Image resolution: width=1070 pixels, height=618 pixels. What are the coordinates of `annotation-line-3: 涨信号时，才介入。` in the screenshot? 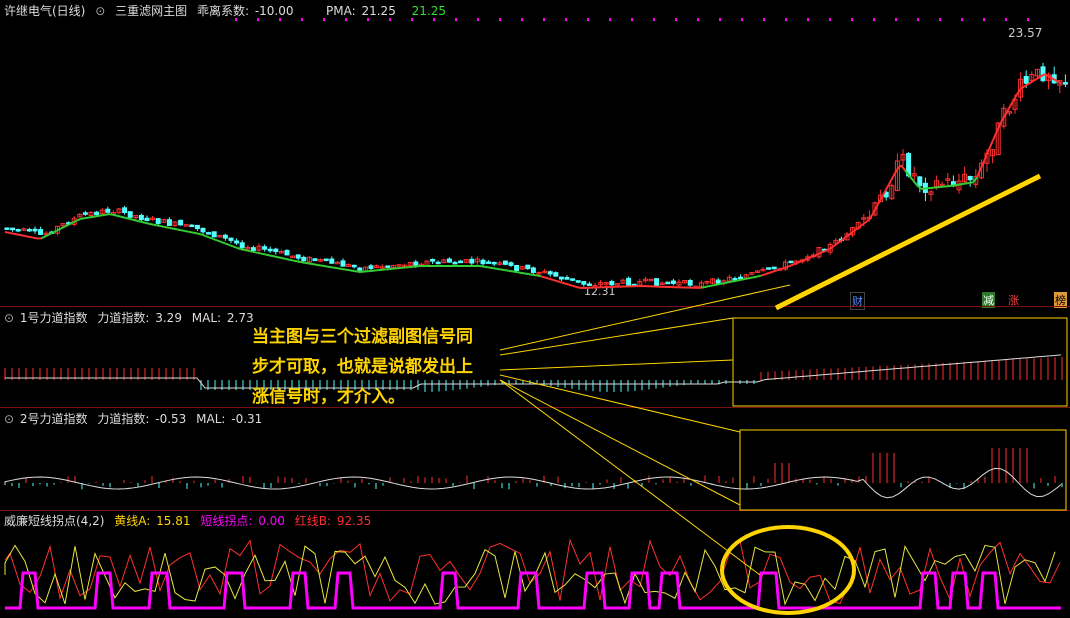 It's located at (328, 397).